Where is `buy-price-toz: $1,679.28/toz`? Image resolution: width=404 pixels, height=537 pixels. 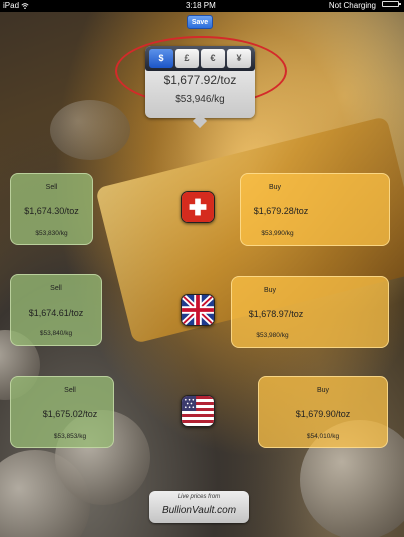
buy-price-toz: $1,679.28/toz is located at coordinates (281, 211).